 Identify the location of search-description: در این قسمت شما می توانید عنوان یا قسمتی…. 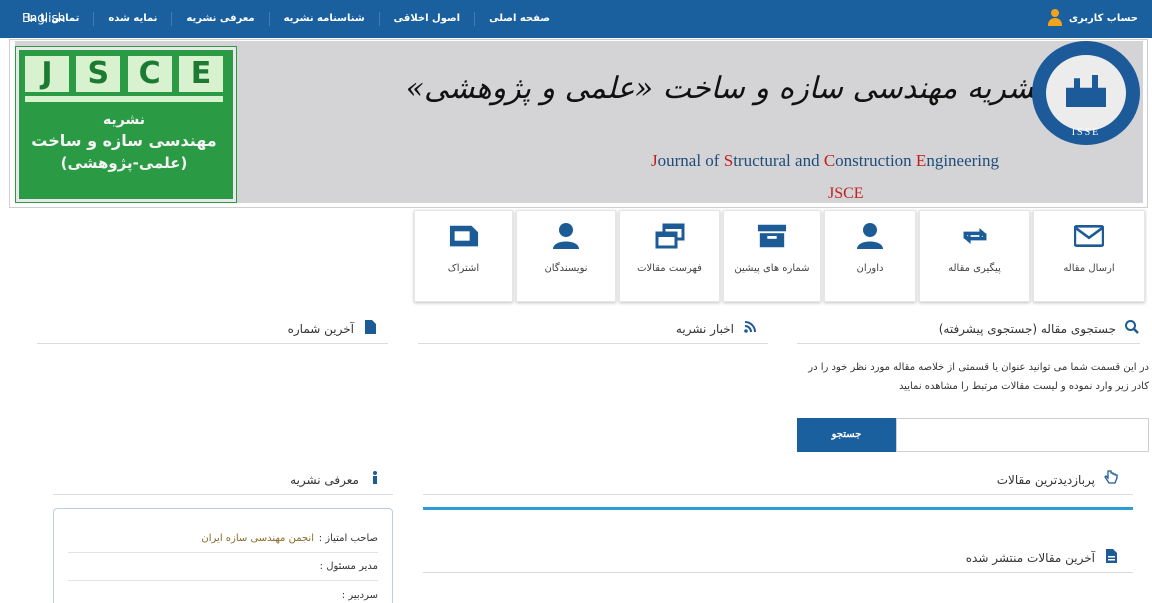
(978, 377).